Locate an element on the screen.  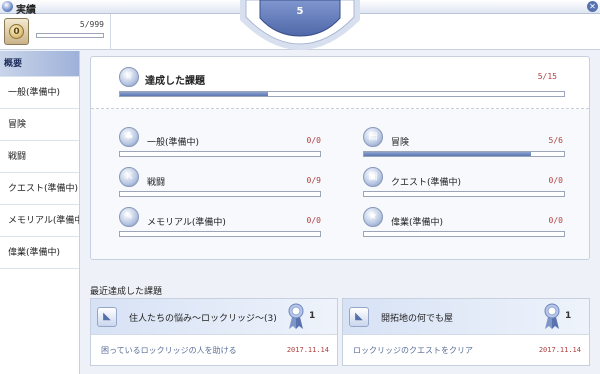
feather-icon: ✎ is located at coordinates (129, 217).